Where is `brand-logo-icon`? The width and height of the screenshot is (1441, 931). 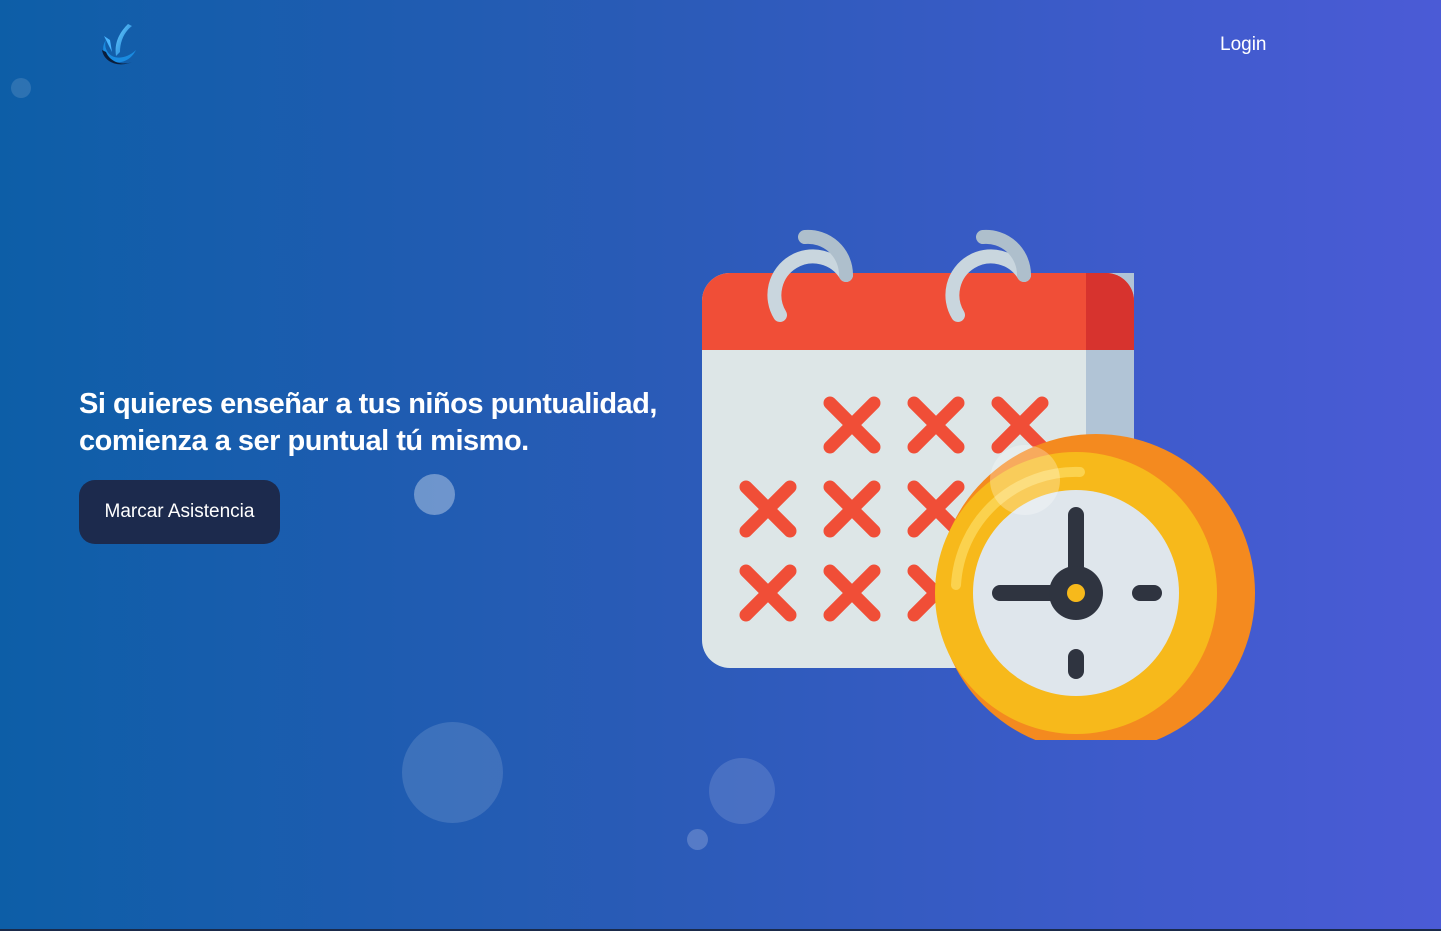
brand-logo-icon is located at coordinates (118, 45).